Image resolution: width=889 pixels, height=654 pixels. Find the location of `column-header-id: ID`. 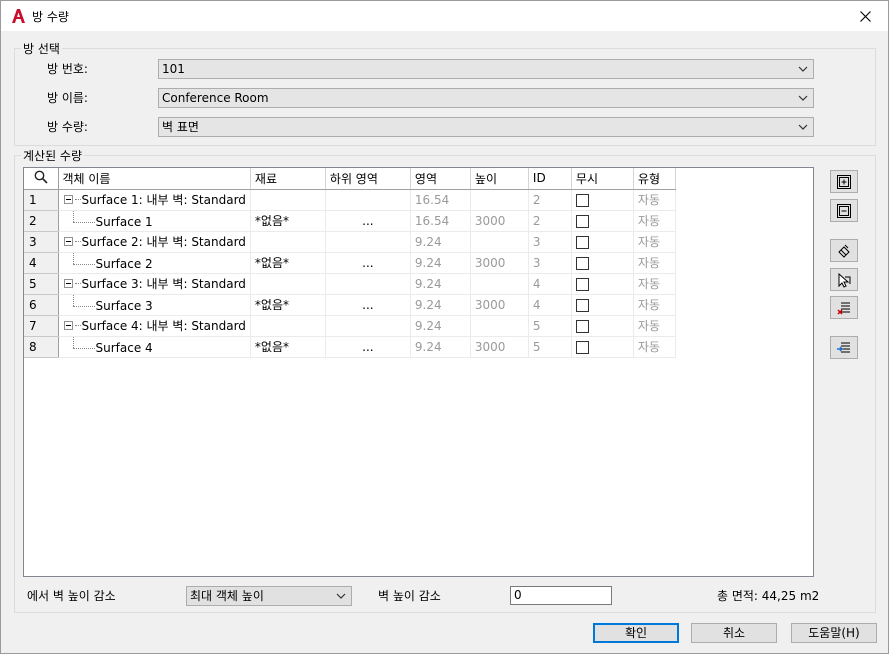

column-header-id: ID is located at coordinates (550, 179).